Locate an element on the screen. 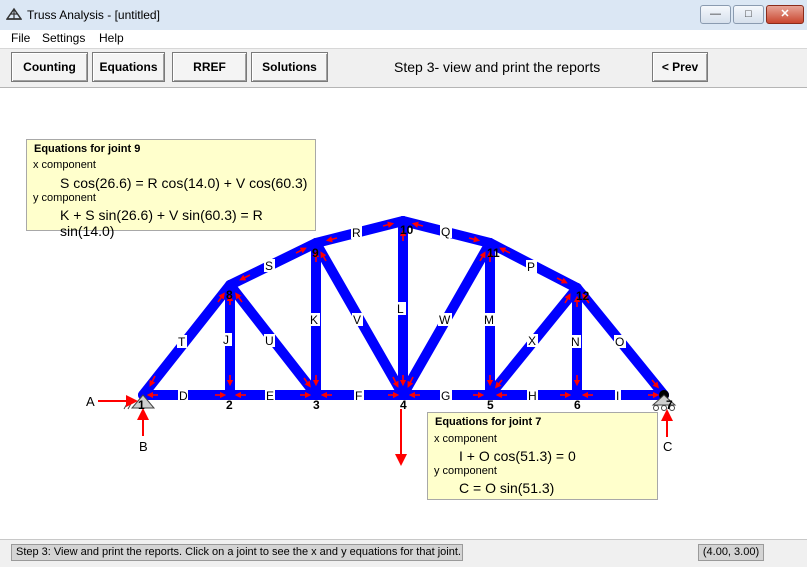 This screenshot has height=567, width=807. eq7-x-equation: I + O cos(51.3) = 0 is located at coordinates (517, 456).